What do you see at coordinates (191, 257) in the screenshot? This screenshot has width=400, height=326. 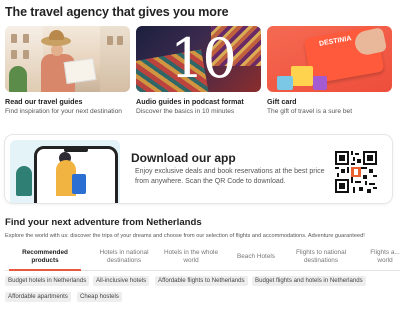 I see `tab-hotels-world: Hotels in the whole world` at bounding box center [191, 257].